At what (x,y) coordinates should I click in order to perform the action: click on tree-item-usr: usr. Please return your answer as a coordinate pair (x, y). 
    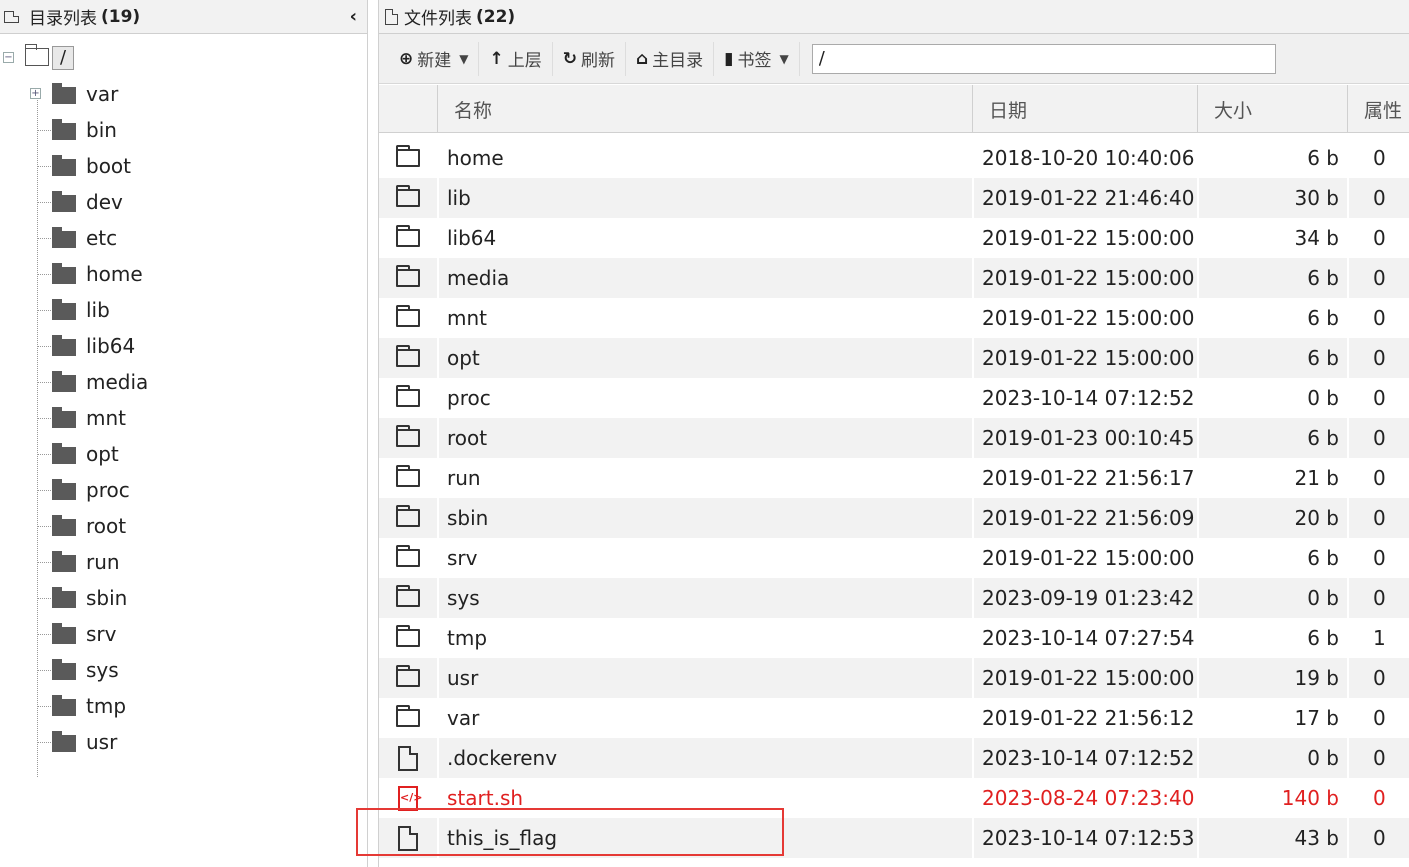
    Looking at the image, I should click on (183, 742).